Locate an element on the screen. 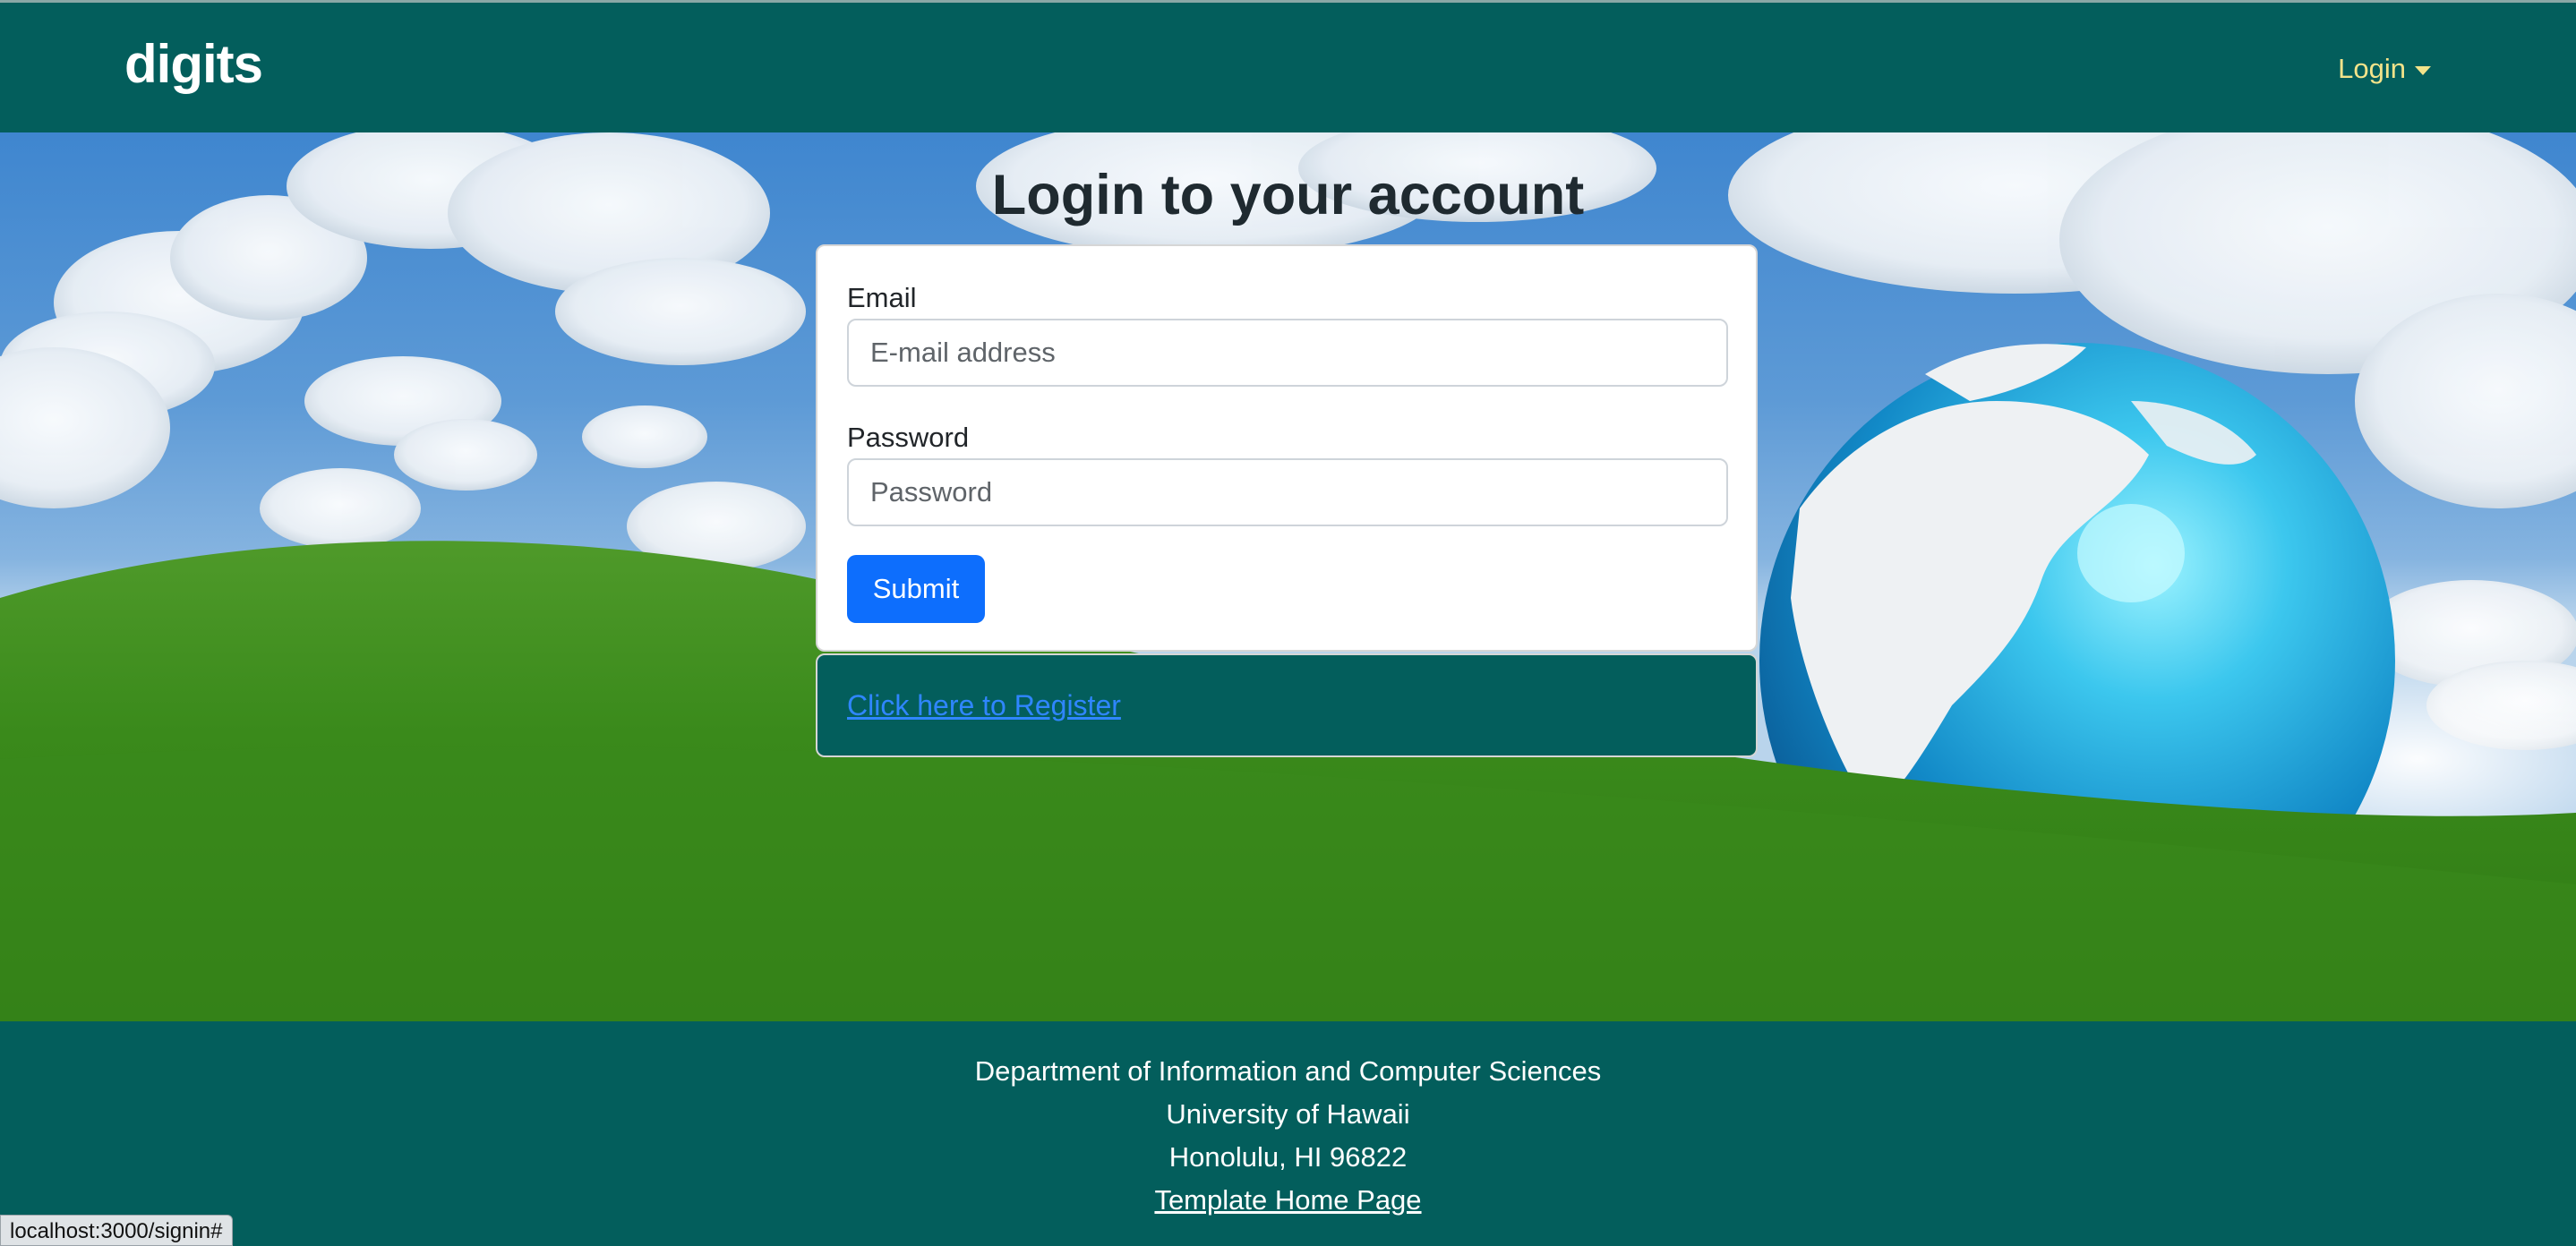  password-field is located at coordinates (1287, 492).